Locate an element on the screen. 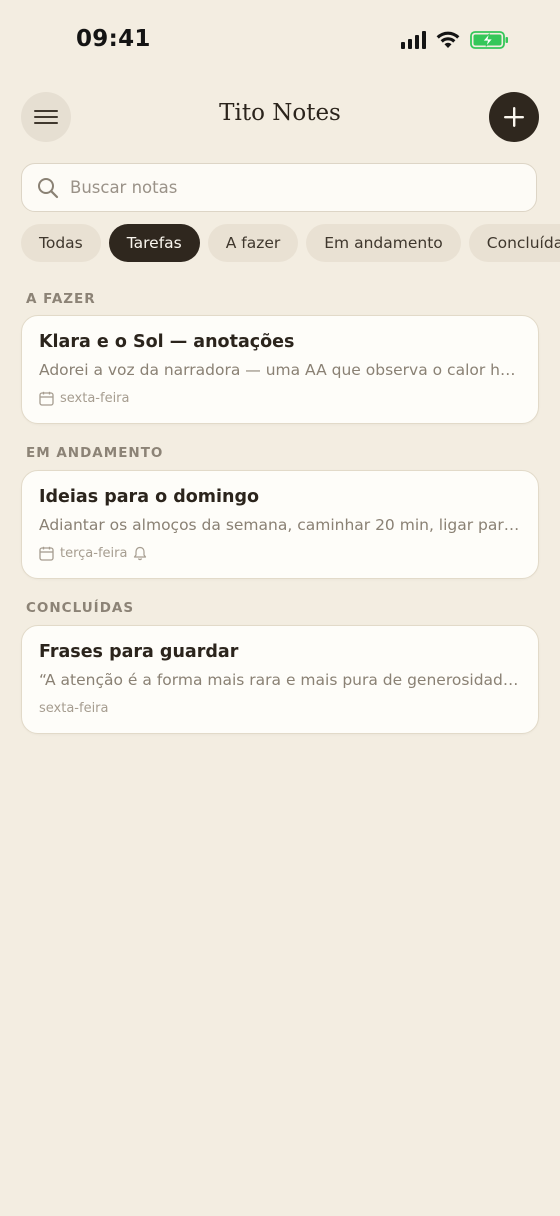 The height and width of the screenshot is (1216, 560). section-label-a-fazer: A FAZER is located at coordinates (61, 299).